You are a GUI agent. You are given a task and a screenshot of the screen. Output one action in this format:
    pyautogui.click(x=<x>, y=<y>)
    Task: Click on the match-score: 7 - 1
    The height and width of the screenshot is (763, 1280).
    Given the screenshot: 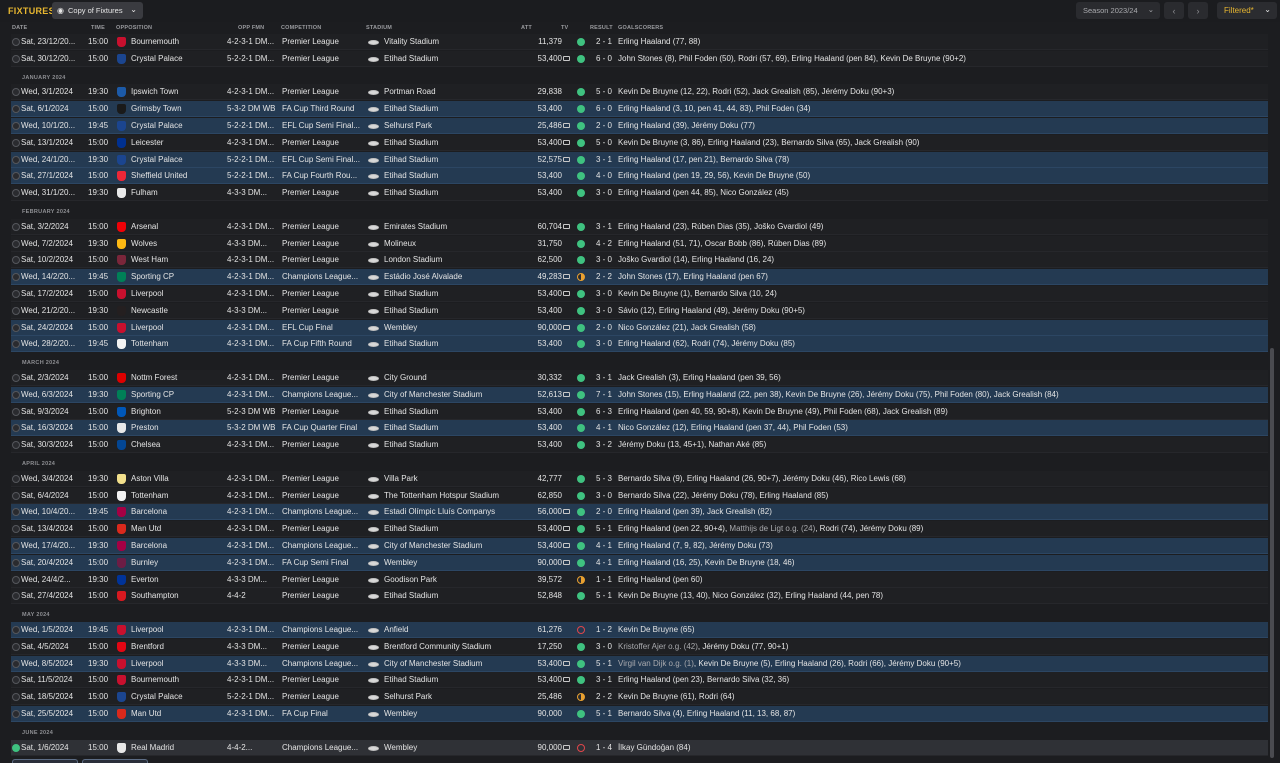 What is the action you would take?
    pyautogui.click(x=604, y=394)
    